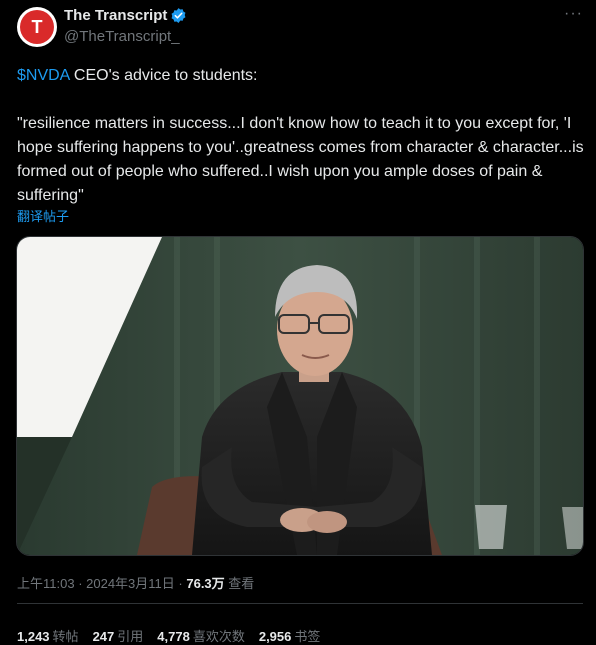 Image resolution: width=596 pixels, height=645 pixels. What do you see at coordinates (65, 636) in the screenshot?
I see `stat-label: 转帖` at bounding box center [65, 636].